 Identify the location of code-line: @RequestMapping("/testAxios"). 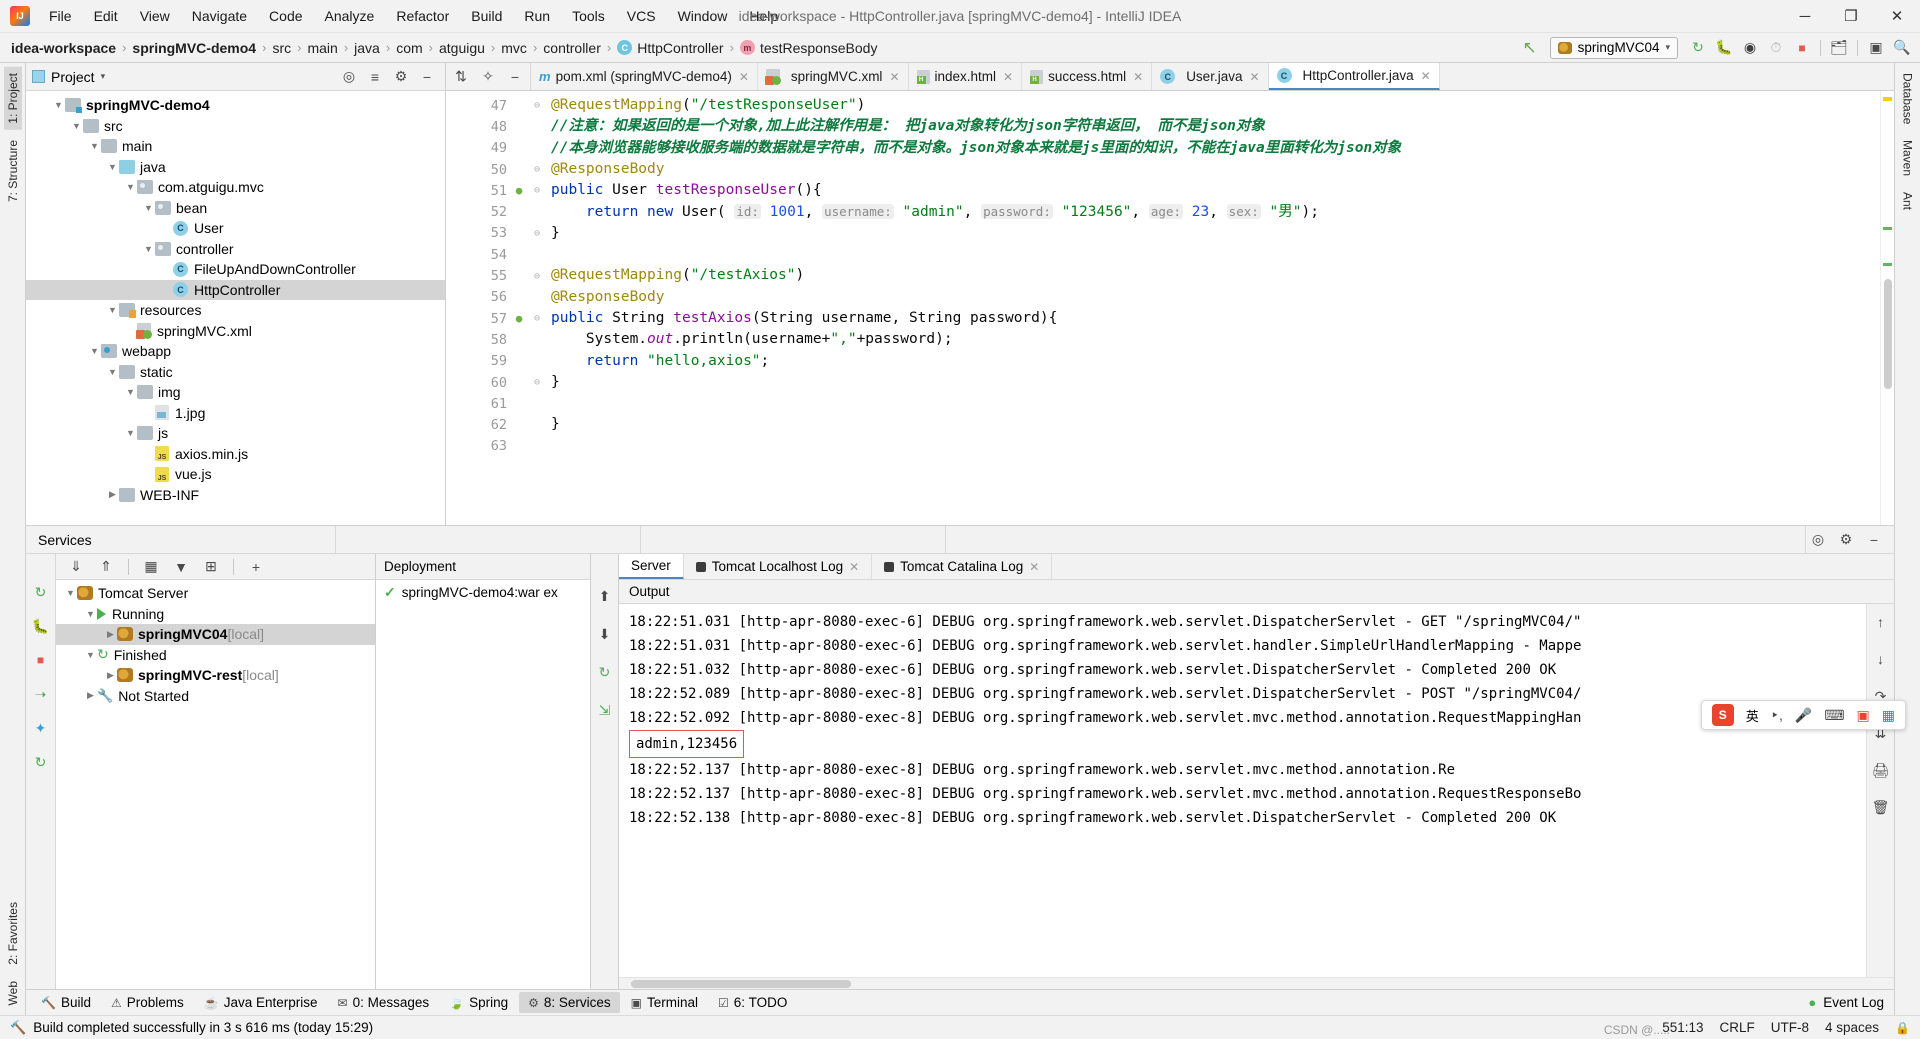
(1215, 275).